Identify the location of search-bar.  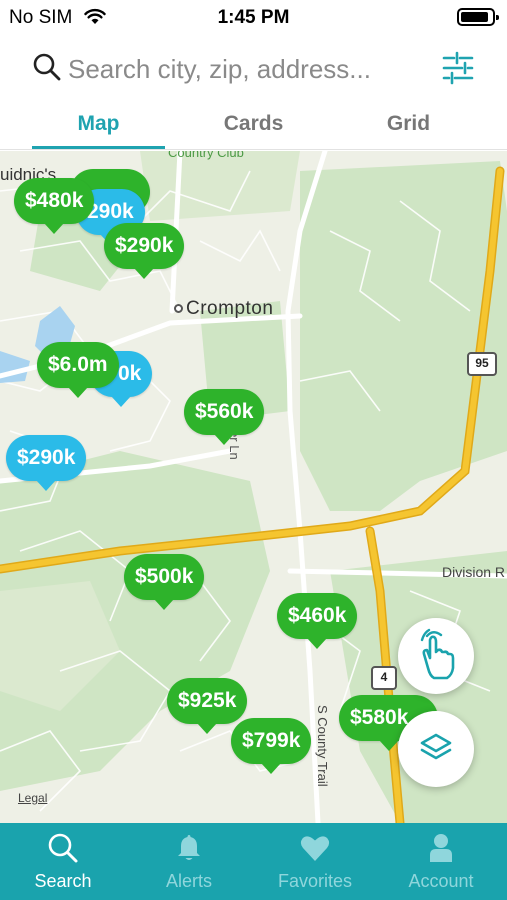
(253, 69).